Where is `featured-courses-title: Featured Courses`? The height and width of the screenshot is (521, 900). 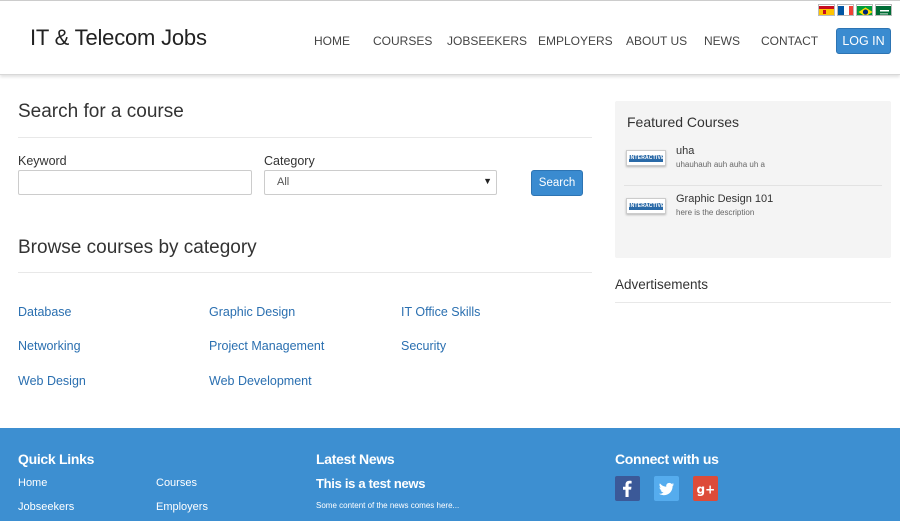
featured-courses-title: Featured Courses is located at coordinates (683, 122).